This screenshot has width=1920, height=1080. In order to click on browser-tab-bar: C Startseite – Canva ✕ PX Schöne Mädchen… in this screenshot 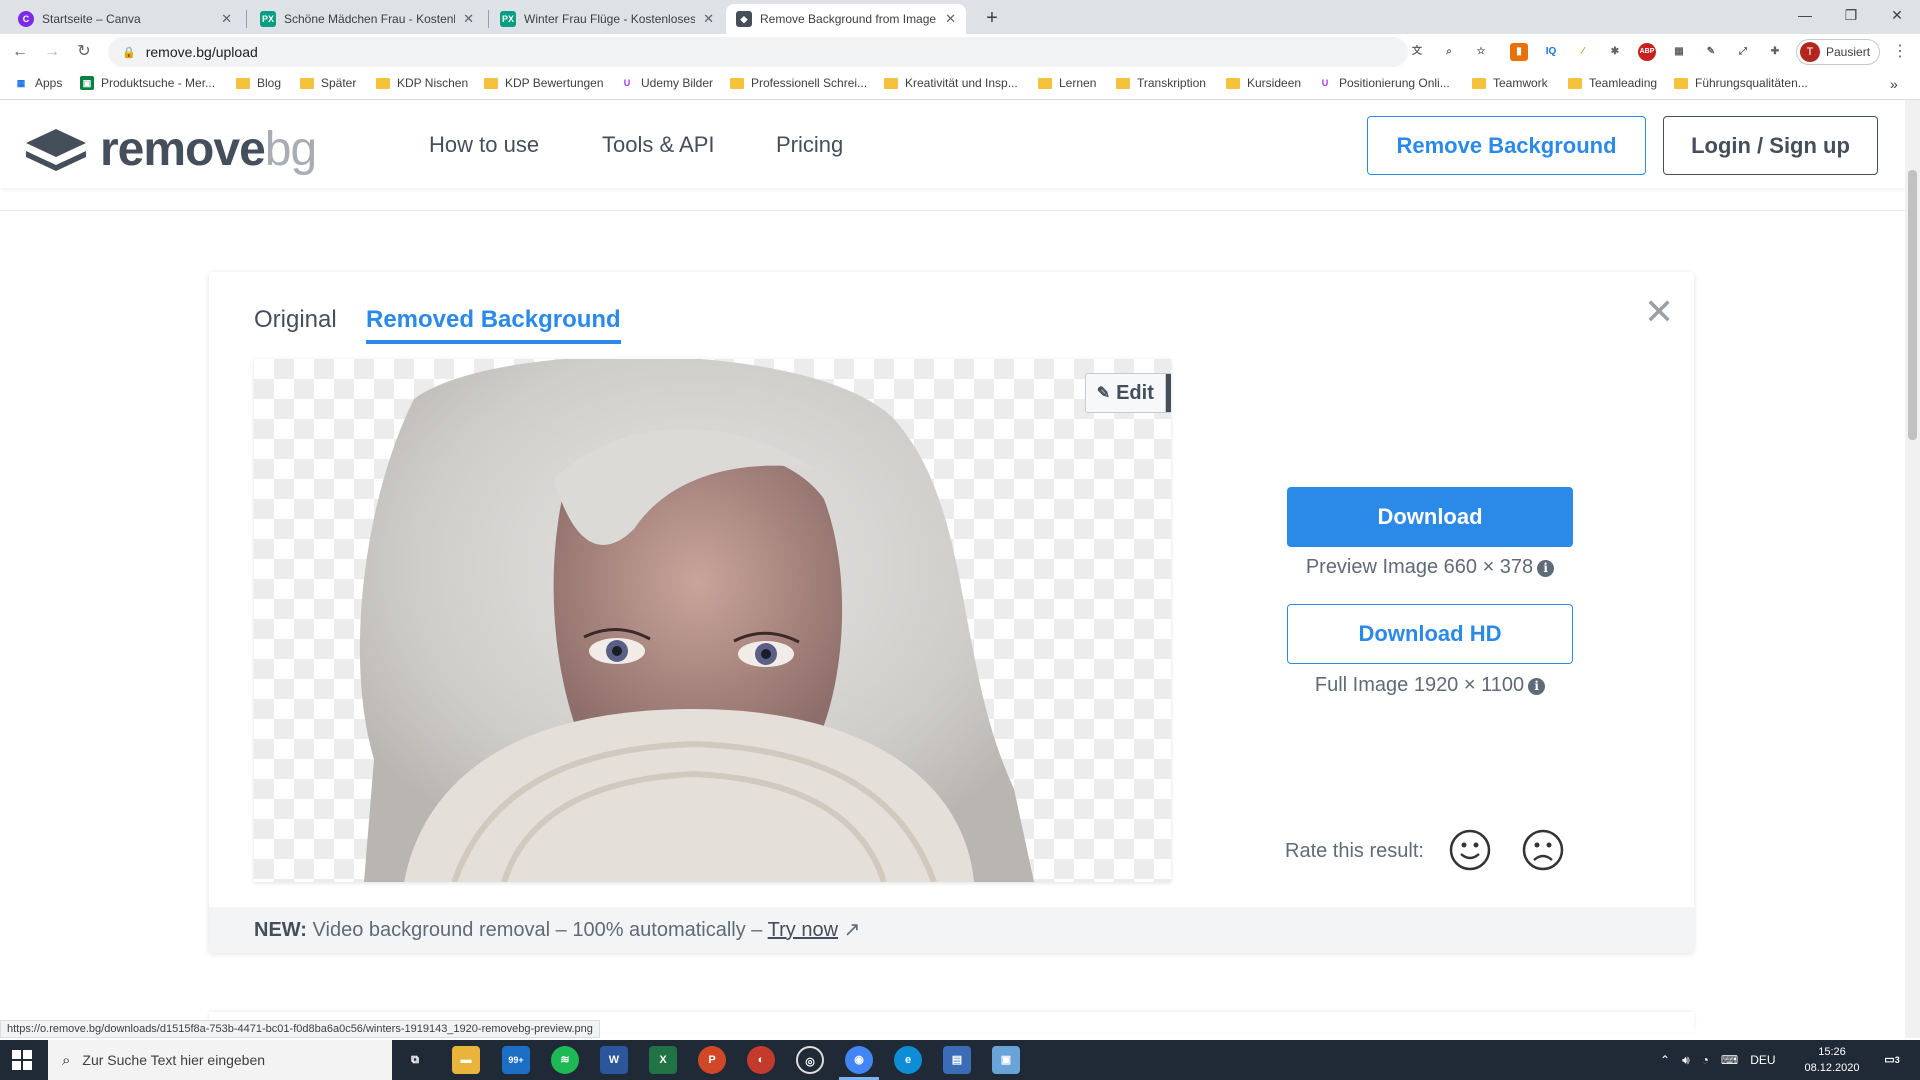, I will do `click(960, 17)`.